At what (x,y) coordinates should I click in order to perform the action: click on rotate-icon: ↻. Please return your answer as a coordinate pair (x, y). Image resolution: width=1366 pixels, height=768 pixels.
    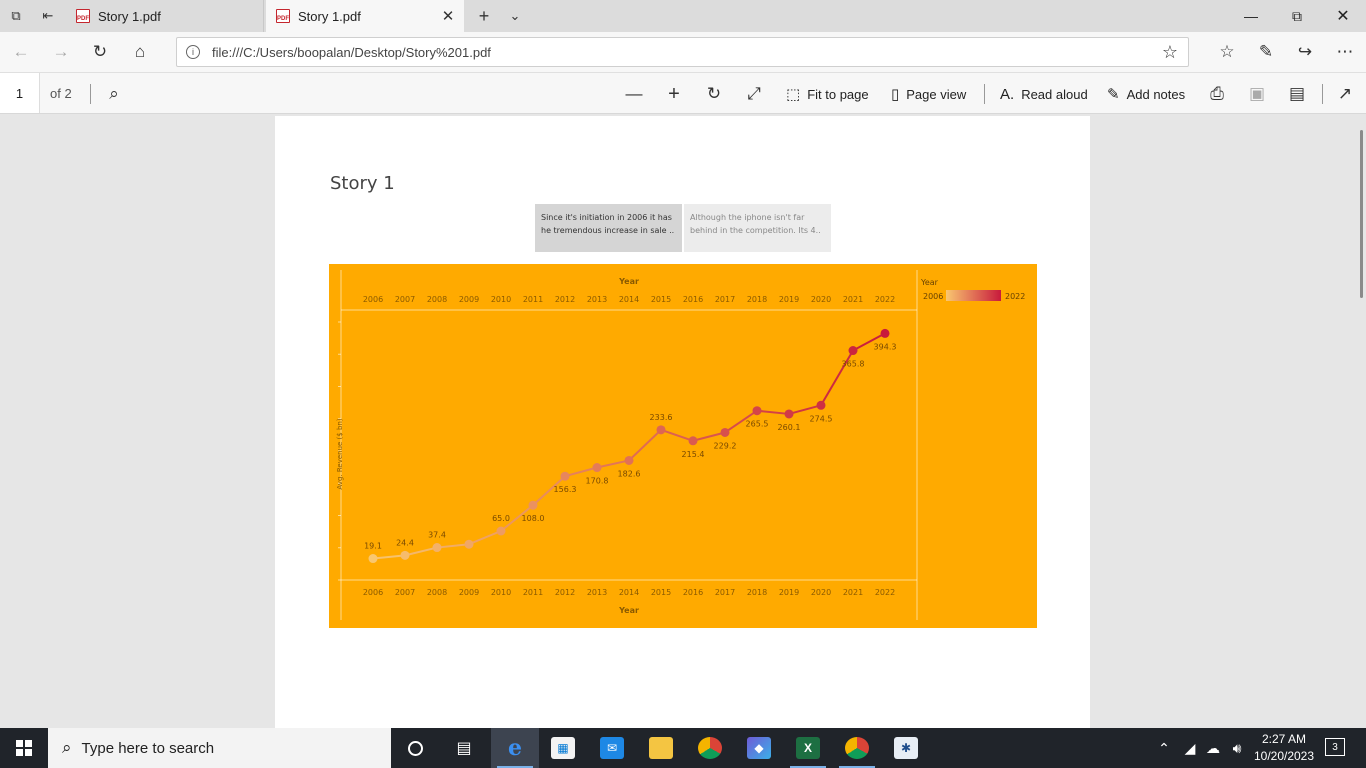
    Looking at the image, I should click on (714, 94).